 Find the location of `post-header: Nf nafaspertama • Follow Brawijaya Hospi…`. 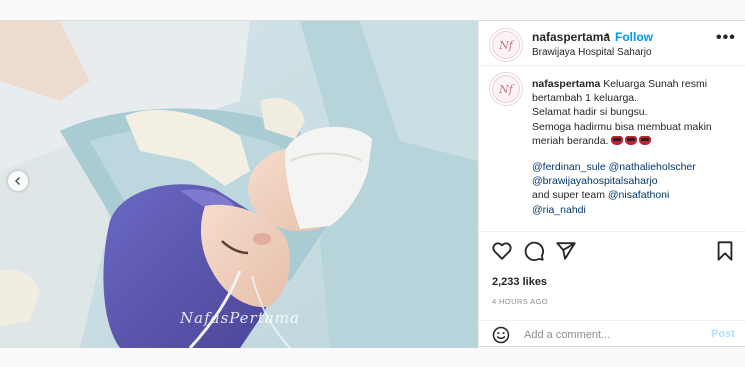

post-header: Nf nafaspertama • Follow Brawijaya Hospi… is located at coordinates (612, 43).